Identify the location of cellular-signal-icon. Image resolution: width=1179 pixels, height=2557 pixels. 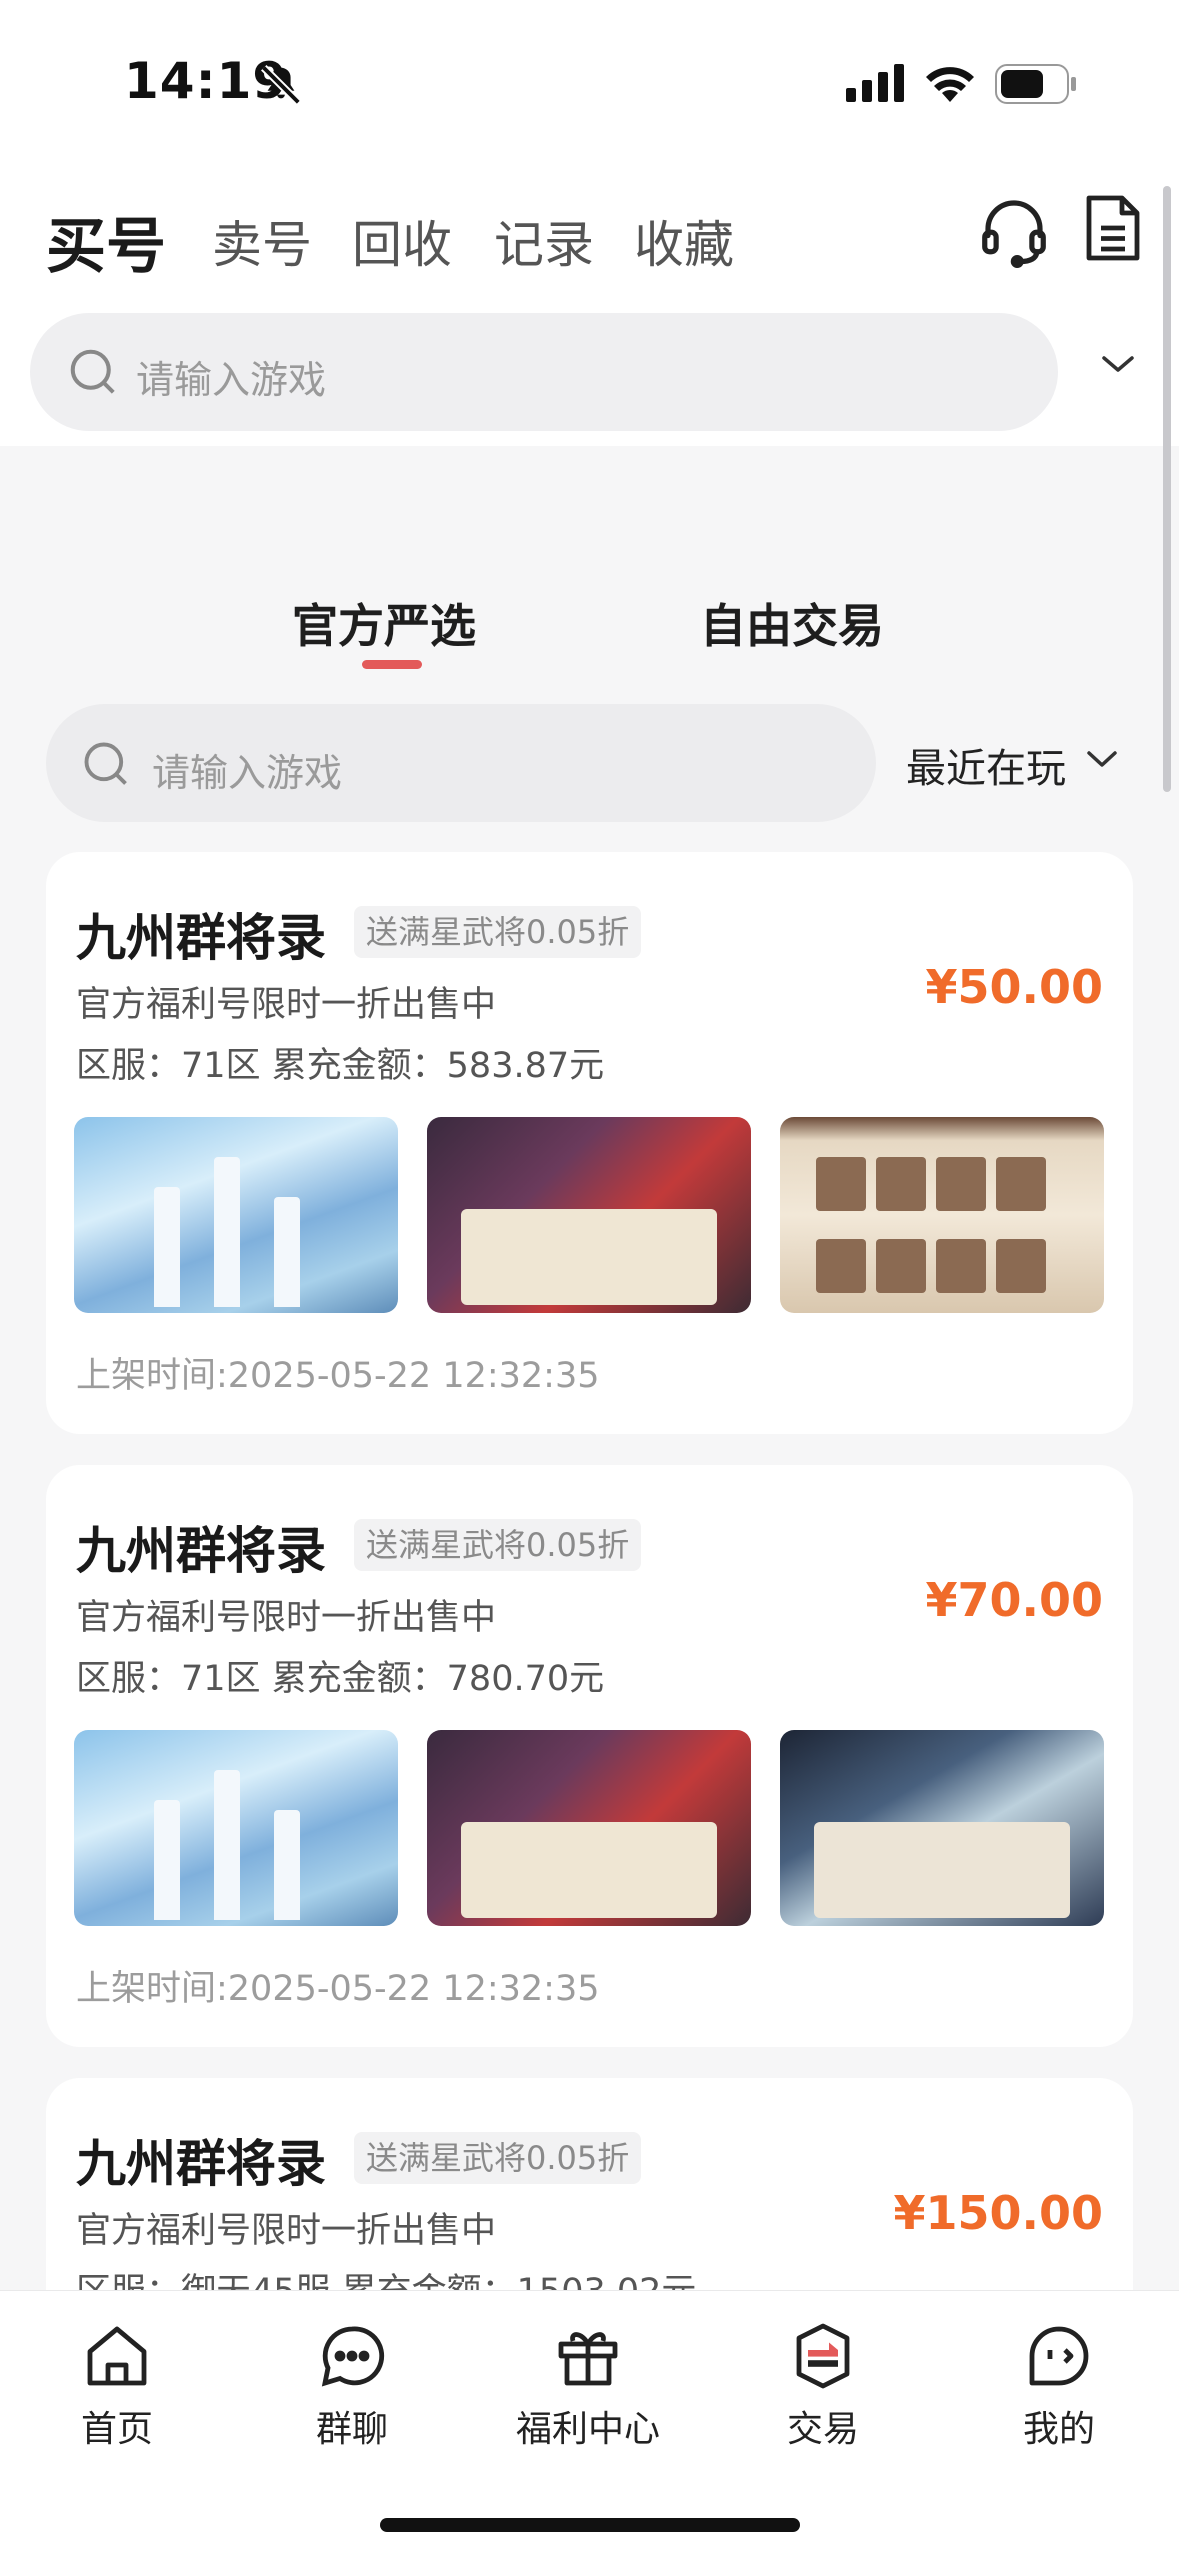
(877, 86).